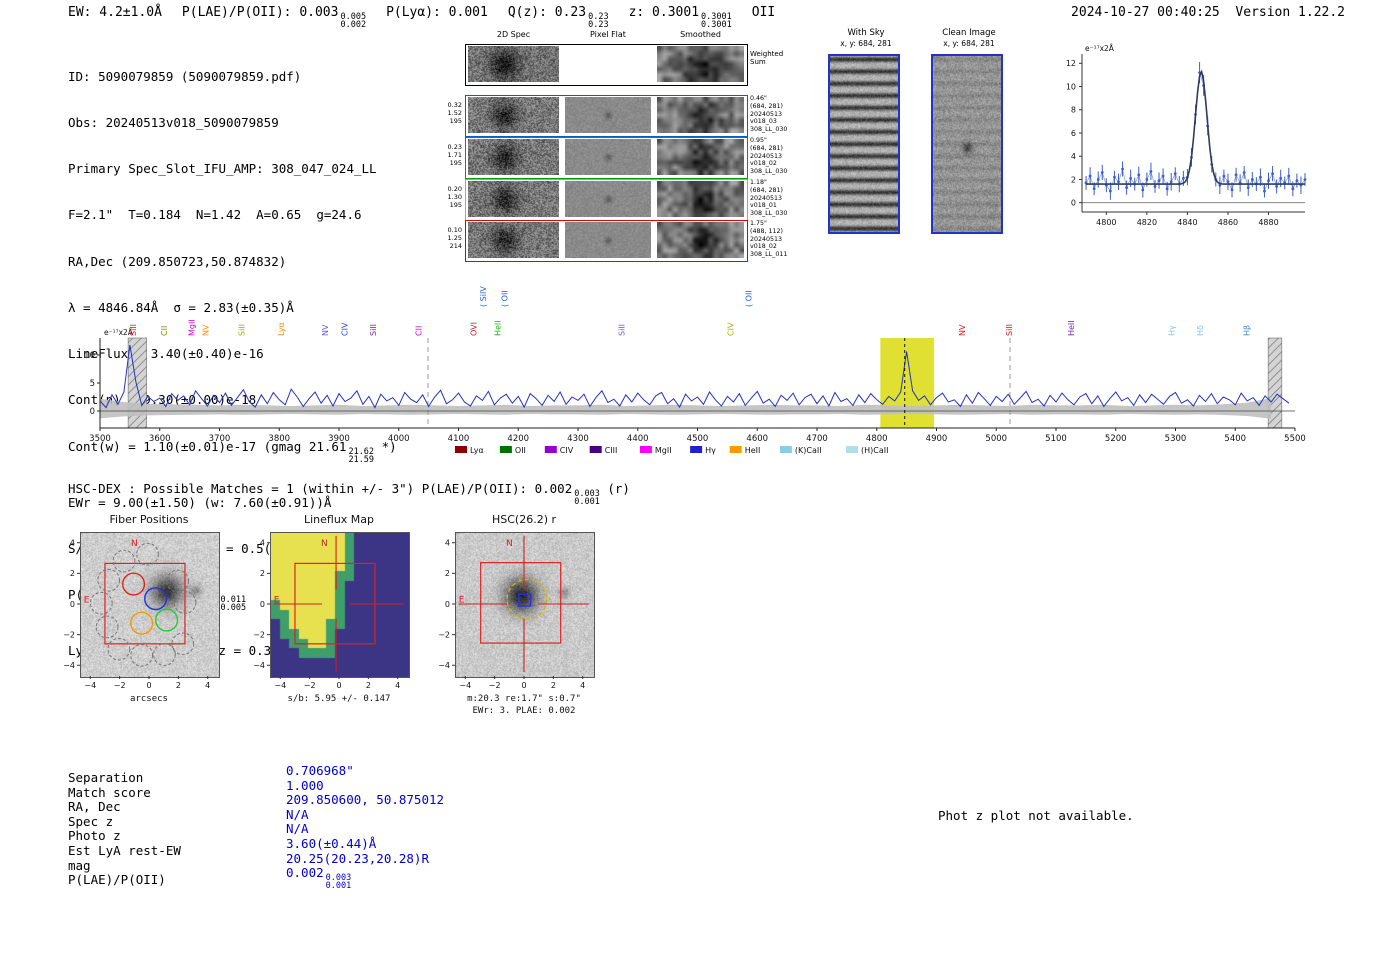 This screenshot has height=953, width=1400. I want to click on svg-text: 4100, so click(459, 439).